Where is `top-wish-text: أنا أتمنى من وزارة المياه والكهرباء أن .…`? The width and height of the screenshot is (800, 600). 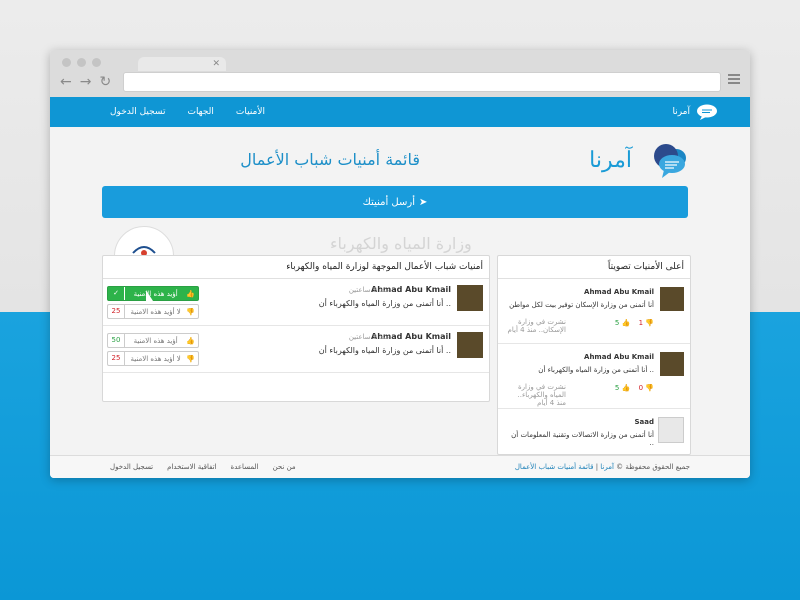 top-wish-text: أنا أتمنى من وزارة المياه والكهرباء أن .… is located at coordinates (581, 370).